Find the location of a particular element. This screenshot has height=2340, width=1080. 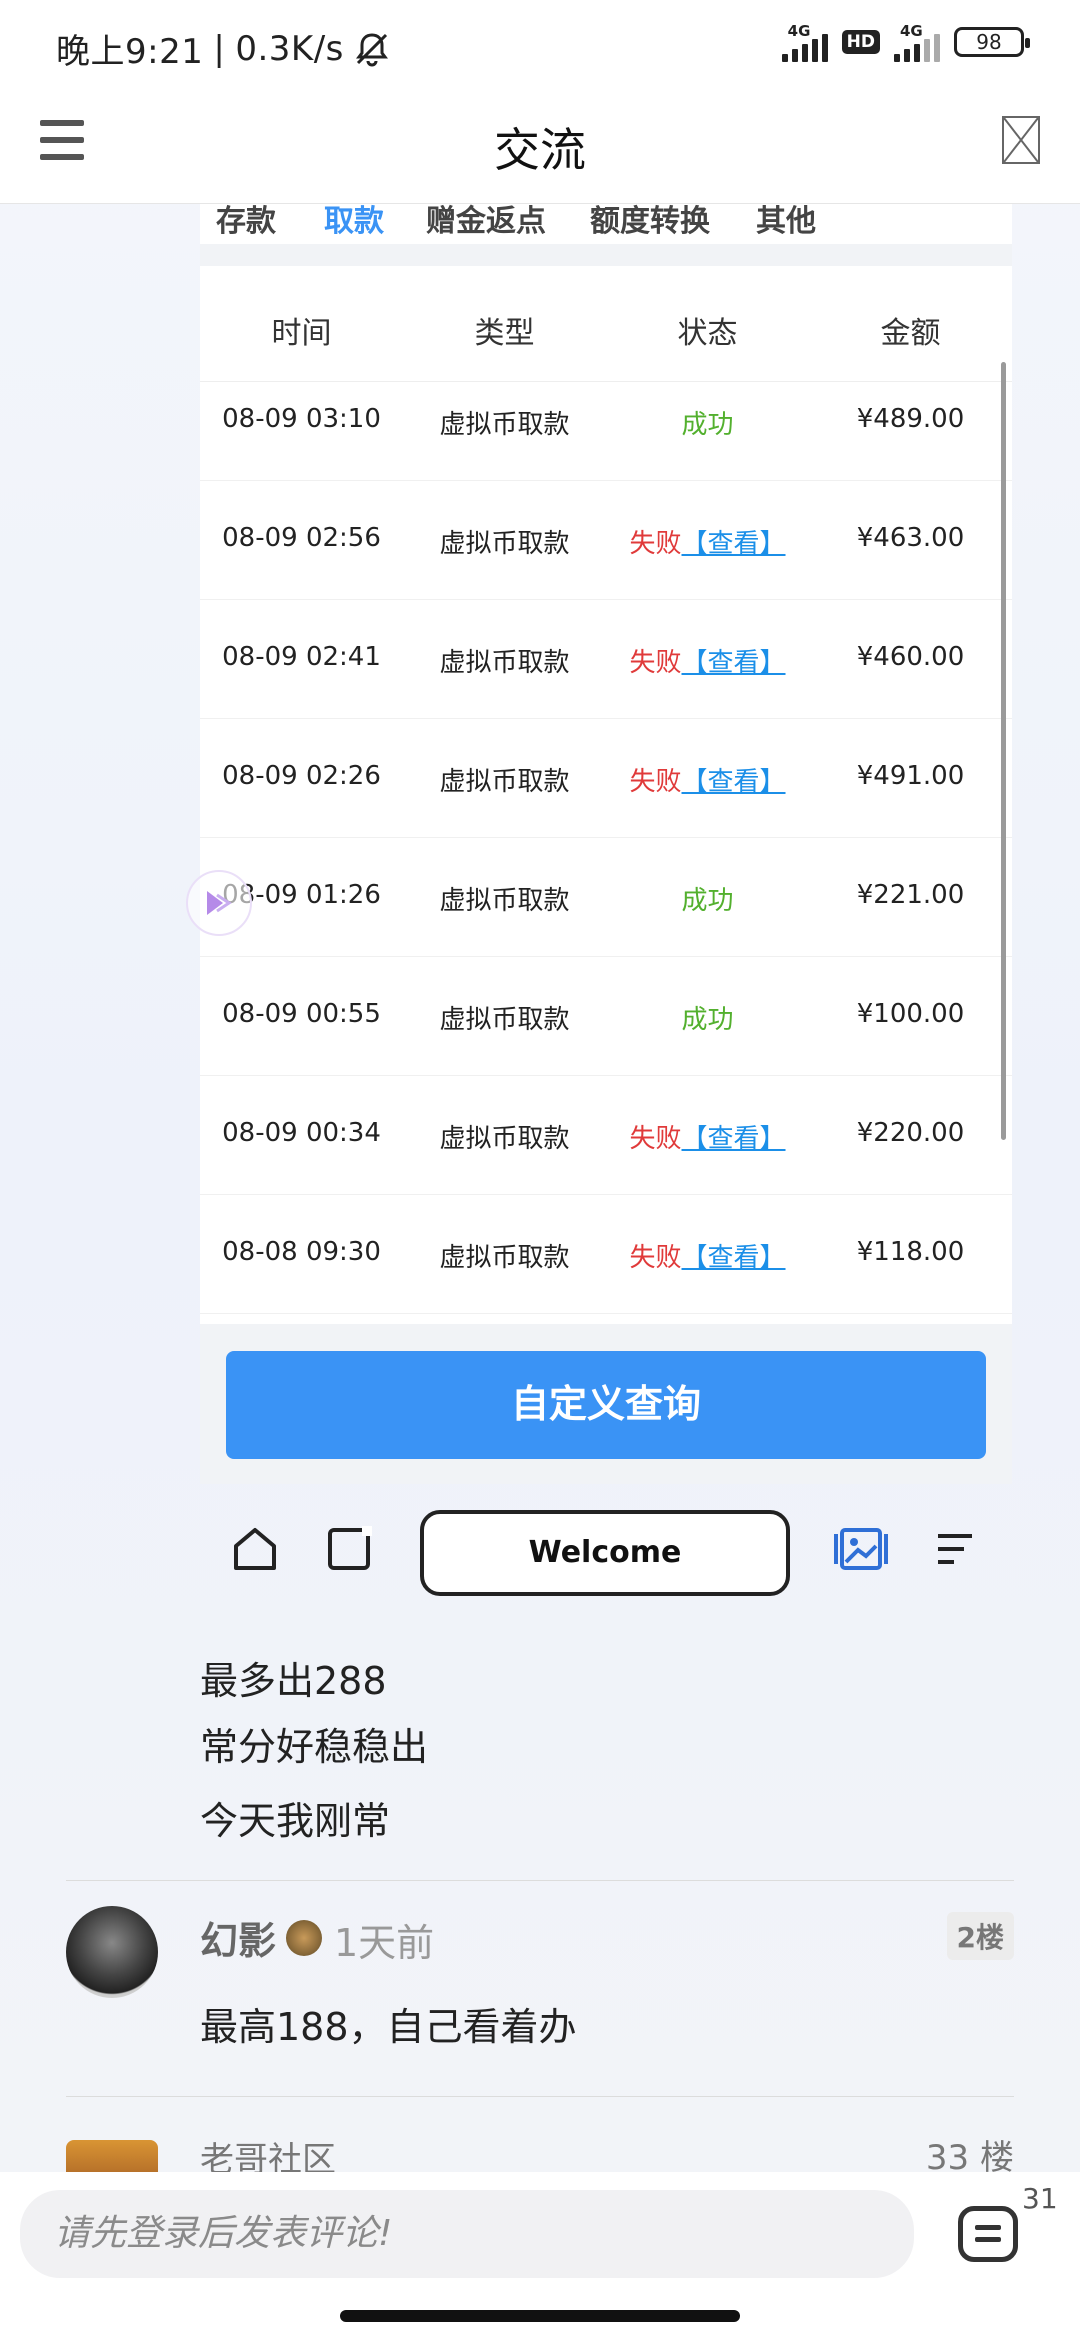

home-indicator is located at coordinates (540, 2318).